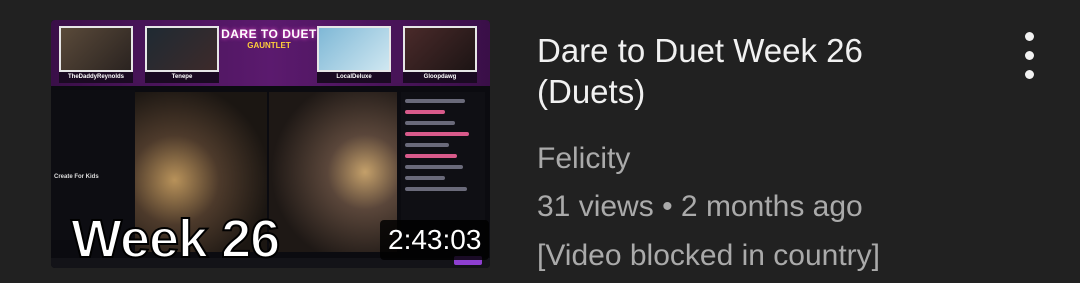 The width and height of the screenshot is (1080, 283). Describe the element at coordinates (269, 45) in the screenshot. I see `event-logo-line2: GAUNTLET` at that location.